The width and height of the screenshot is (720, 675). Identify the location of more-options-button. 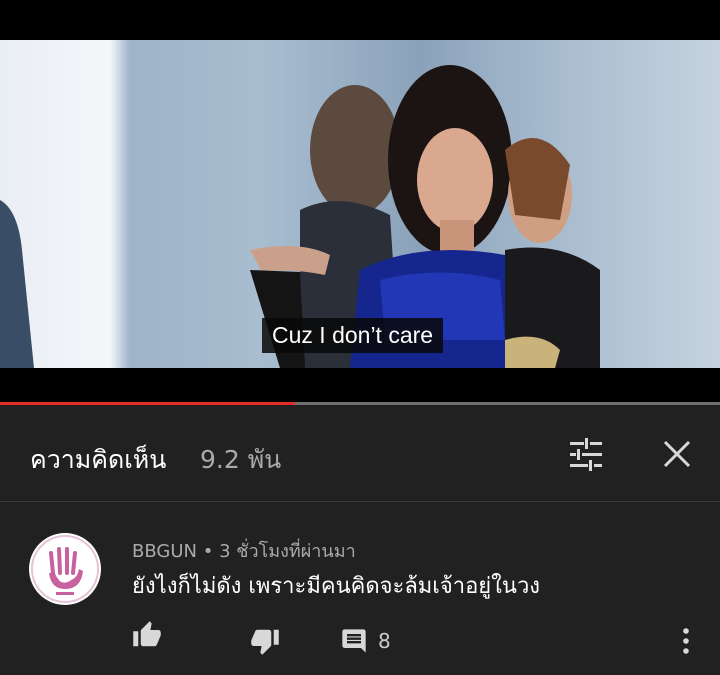
(686, 641).